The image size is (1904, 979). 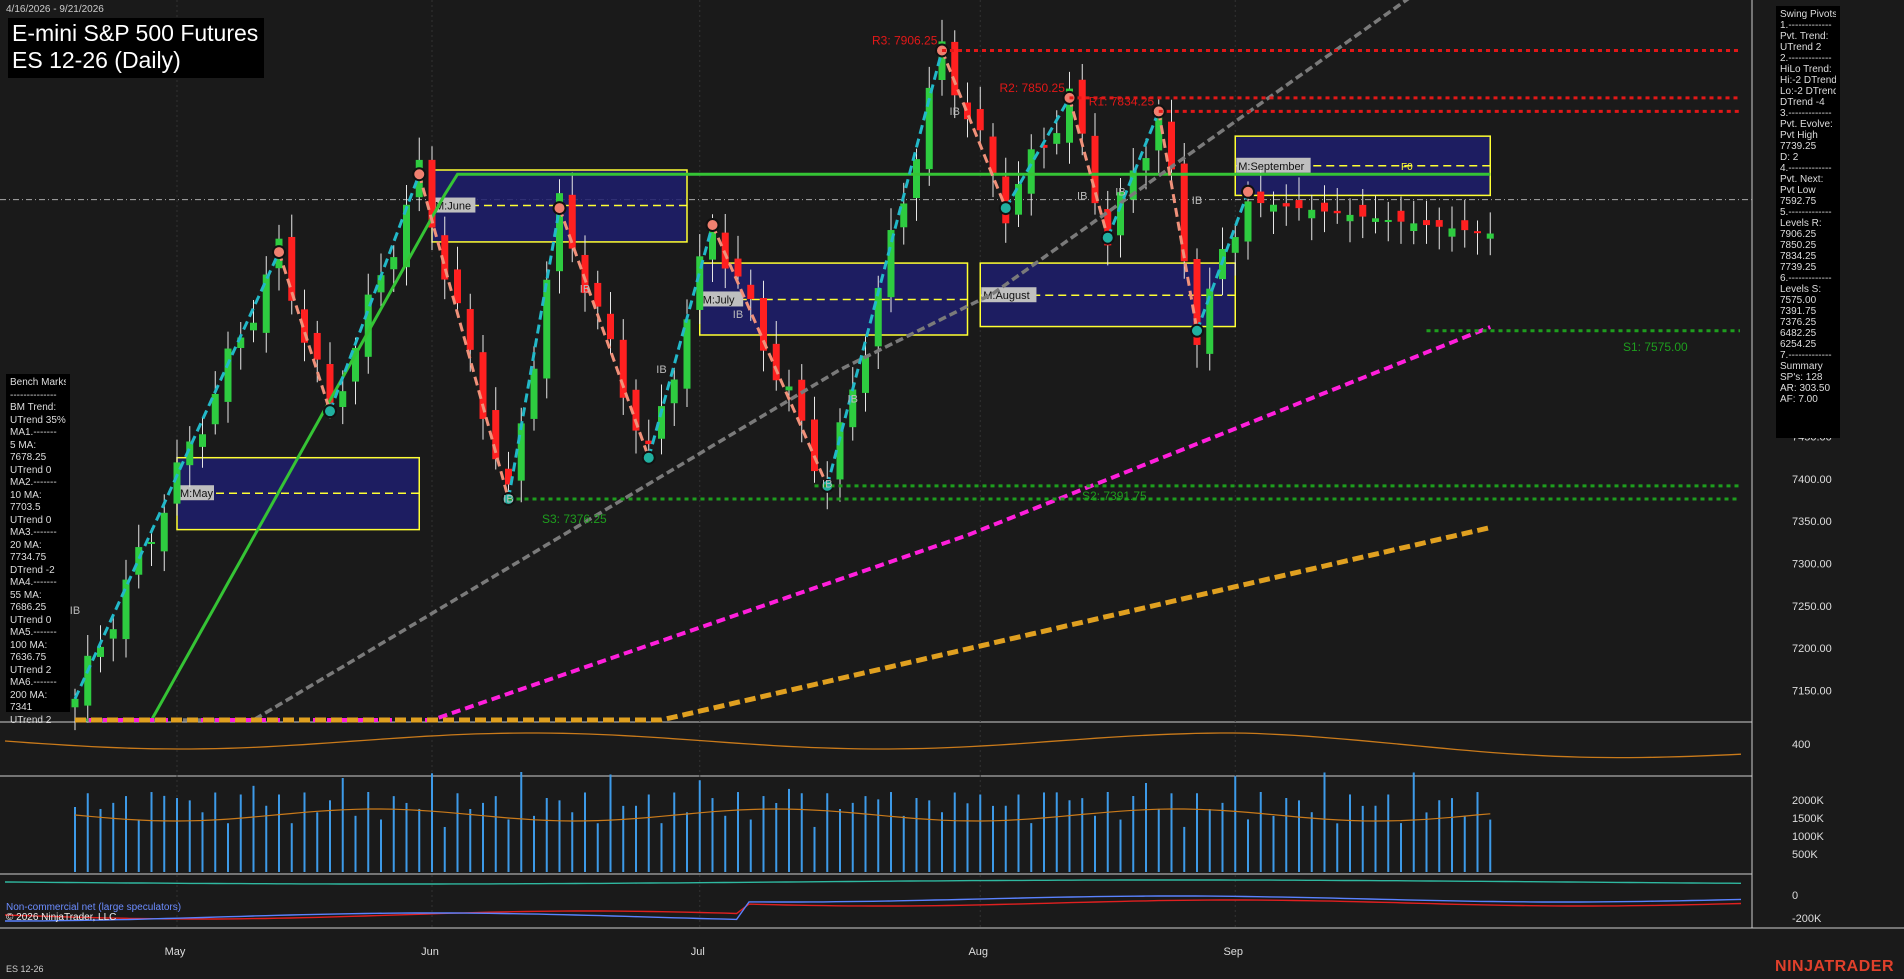 What do you see at coordinates (1812, 607) in the screenshot?
I see `y-tick-label: 7250.00` at bounding box center [1812, 607].